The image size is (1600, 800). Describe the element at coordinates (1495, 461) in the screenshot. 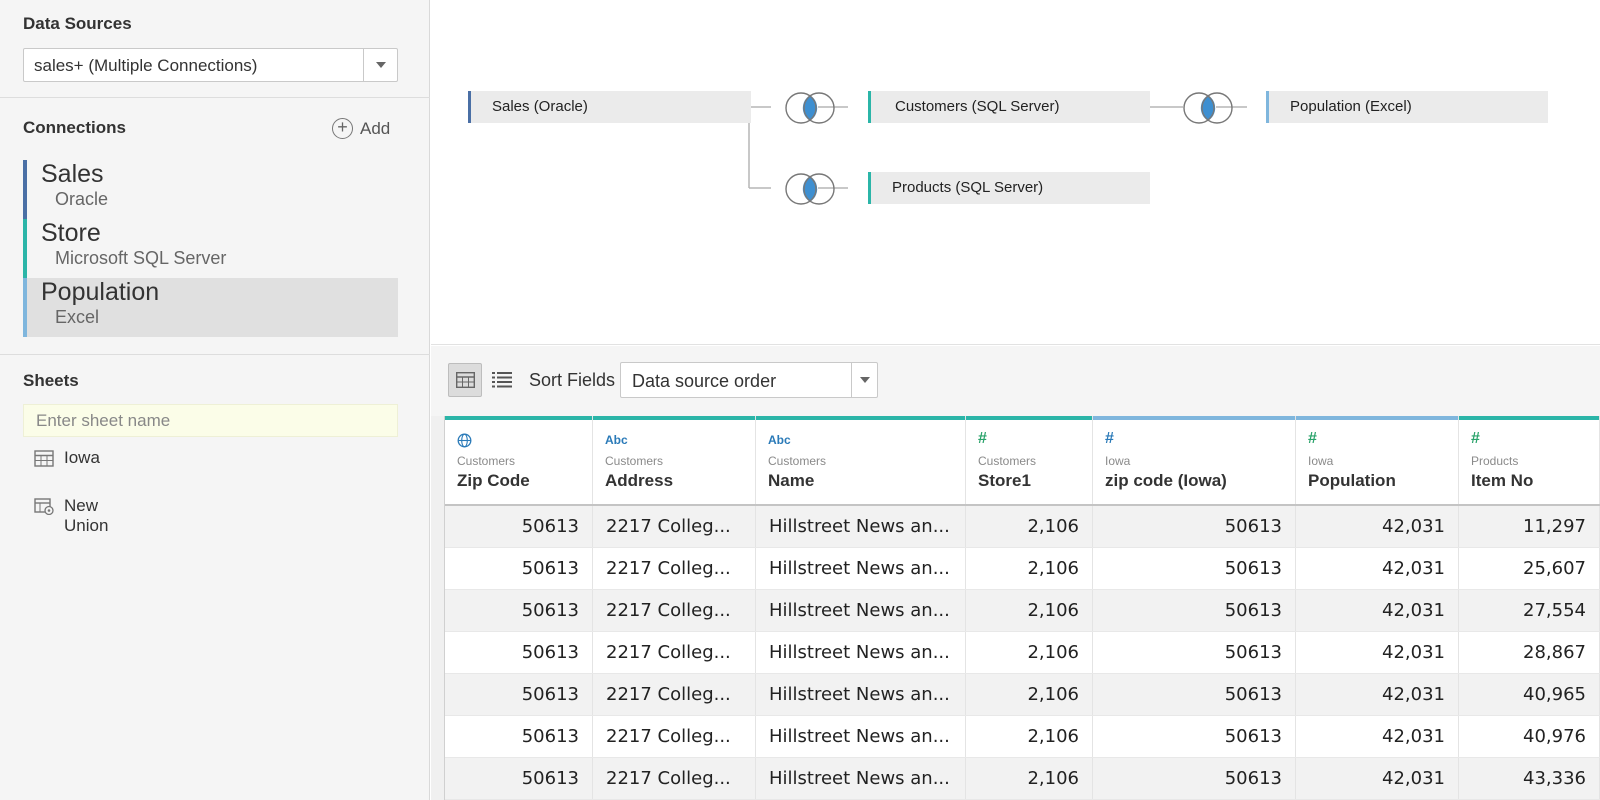

I see `column-source-label: Products` at that location.